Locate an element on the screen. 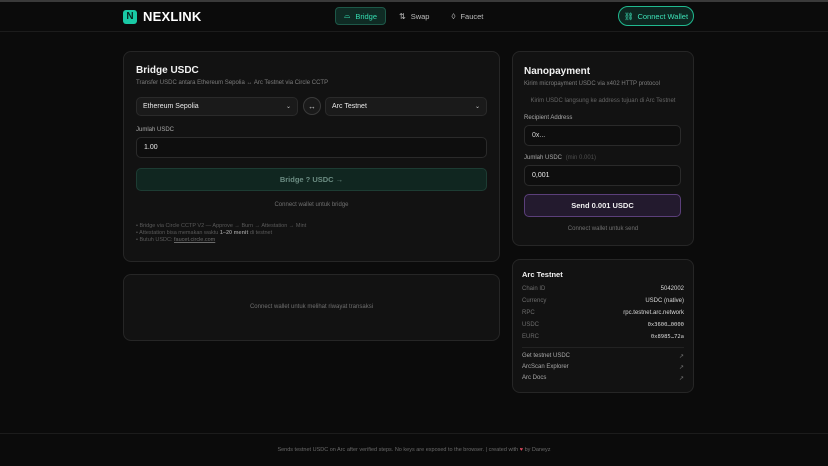 This screenshot has height=466, width=828. tab-faucet: ◊ Faucet is located at coordinates (467, 16).